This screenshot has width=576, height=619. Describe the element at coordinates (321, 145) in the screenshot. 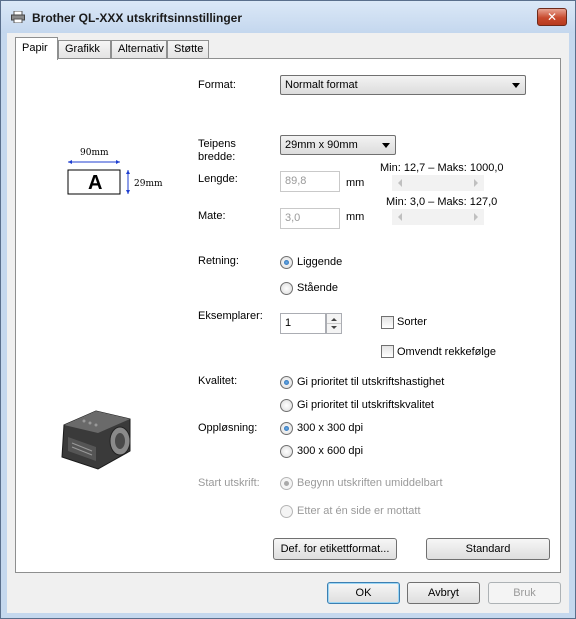

I see `tape-width-value: 29mm x 90mm` at that location.